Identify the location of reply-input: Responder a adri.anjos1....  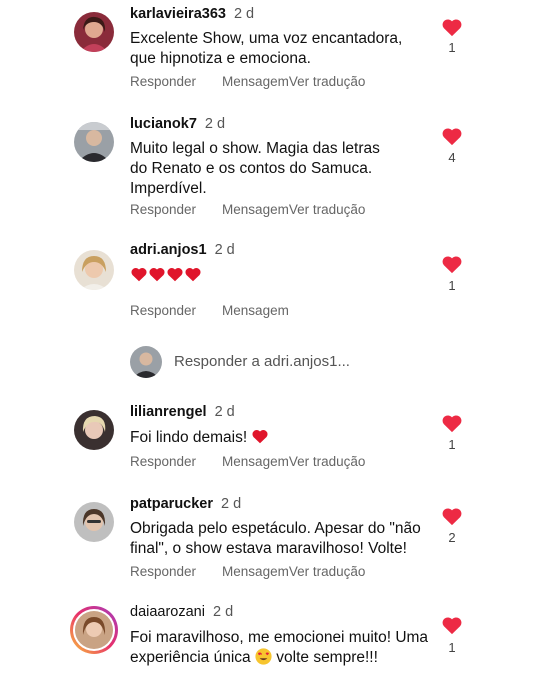
(260, 362).